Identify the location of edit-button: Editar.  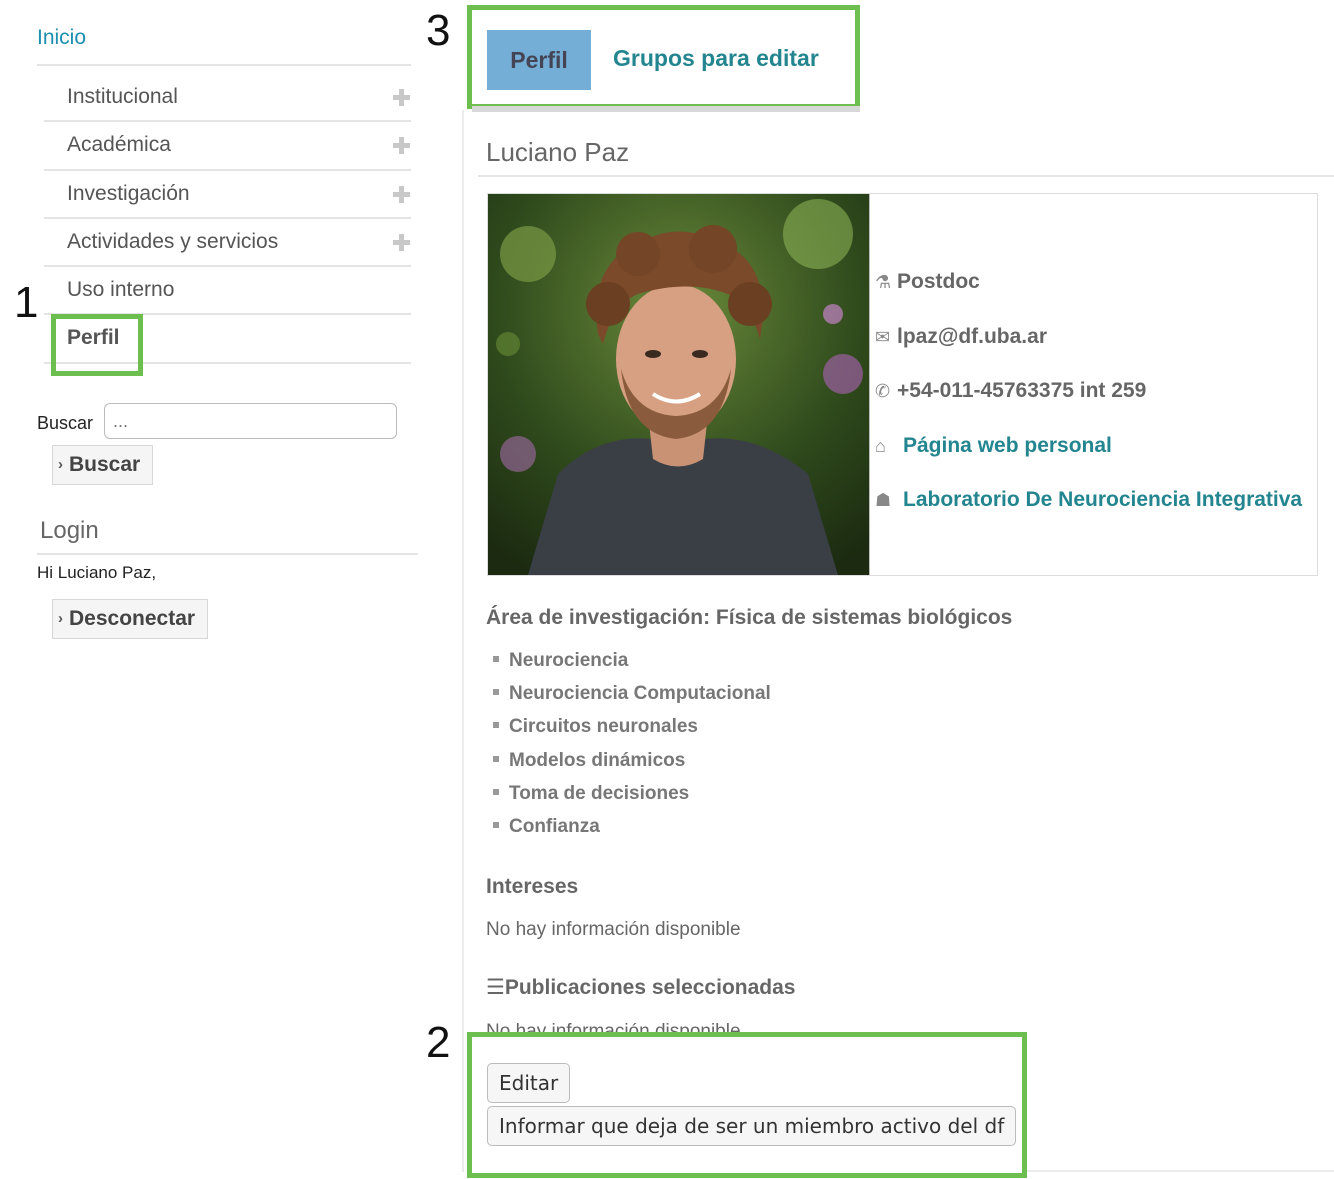
(529, 1083).